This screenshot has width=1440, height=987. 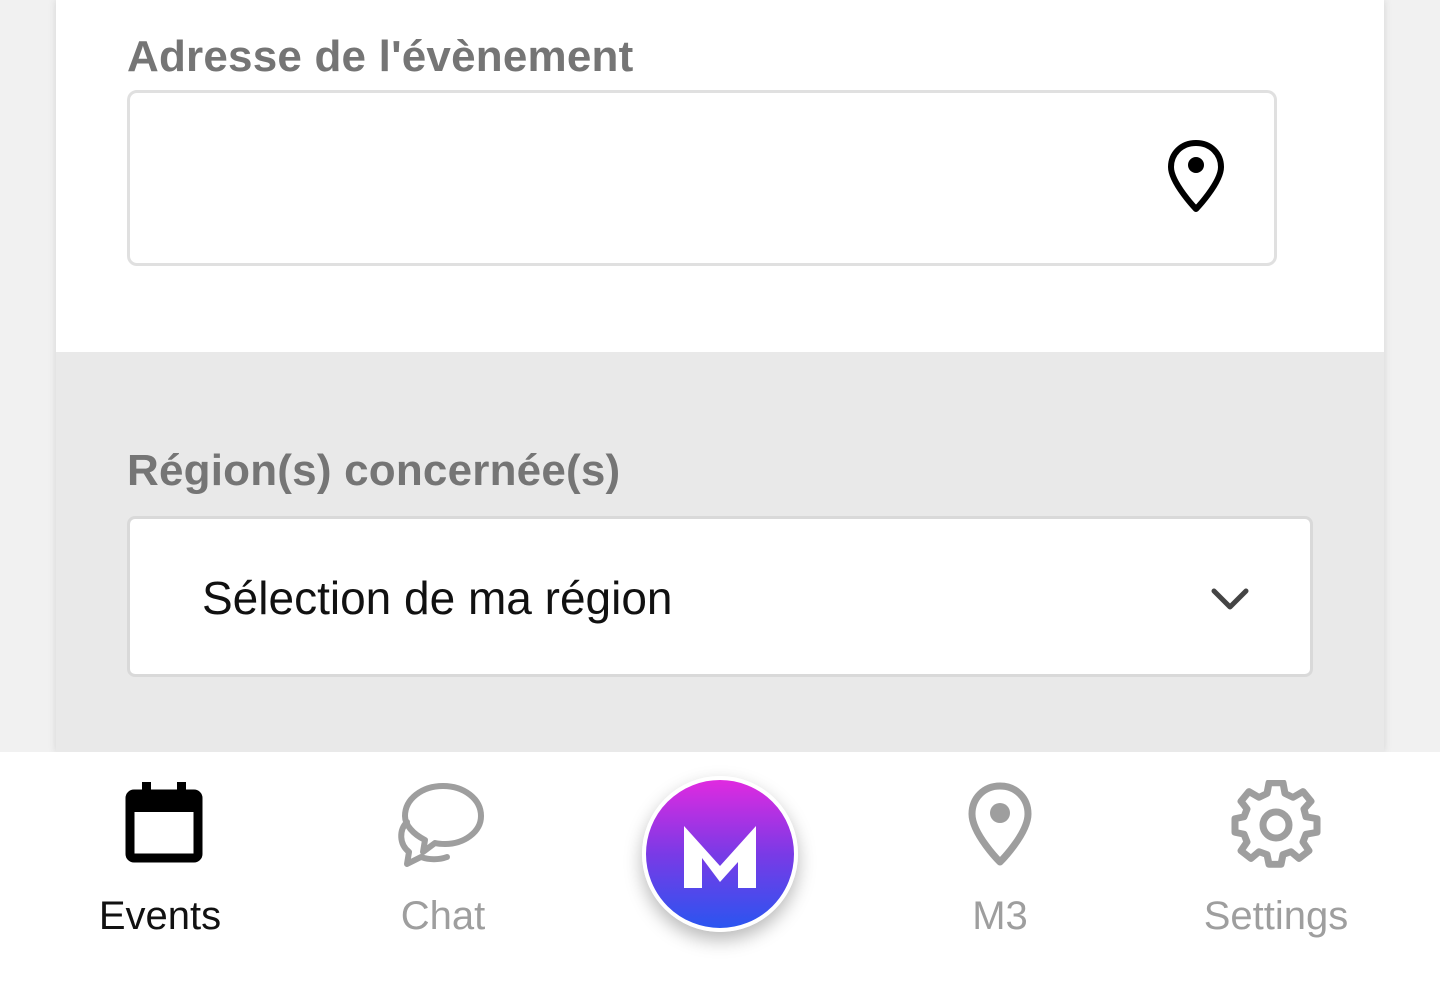 What do you see at coordinates (1276, 916) in the screenshot?
I see `nav-settings-label: Settings` at bounding box center [1276, 916].